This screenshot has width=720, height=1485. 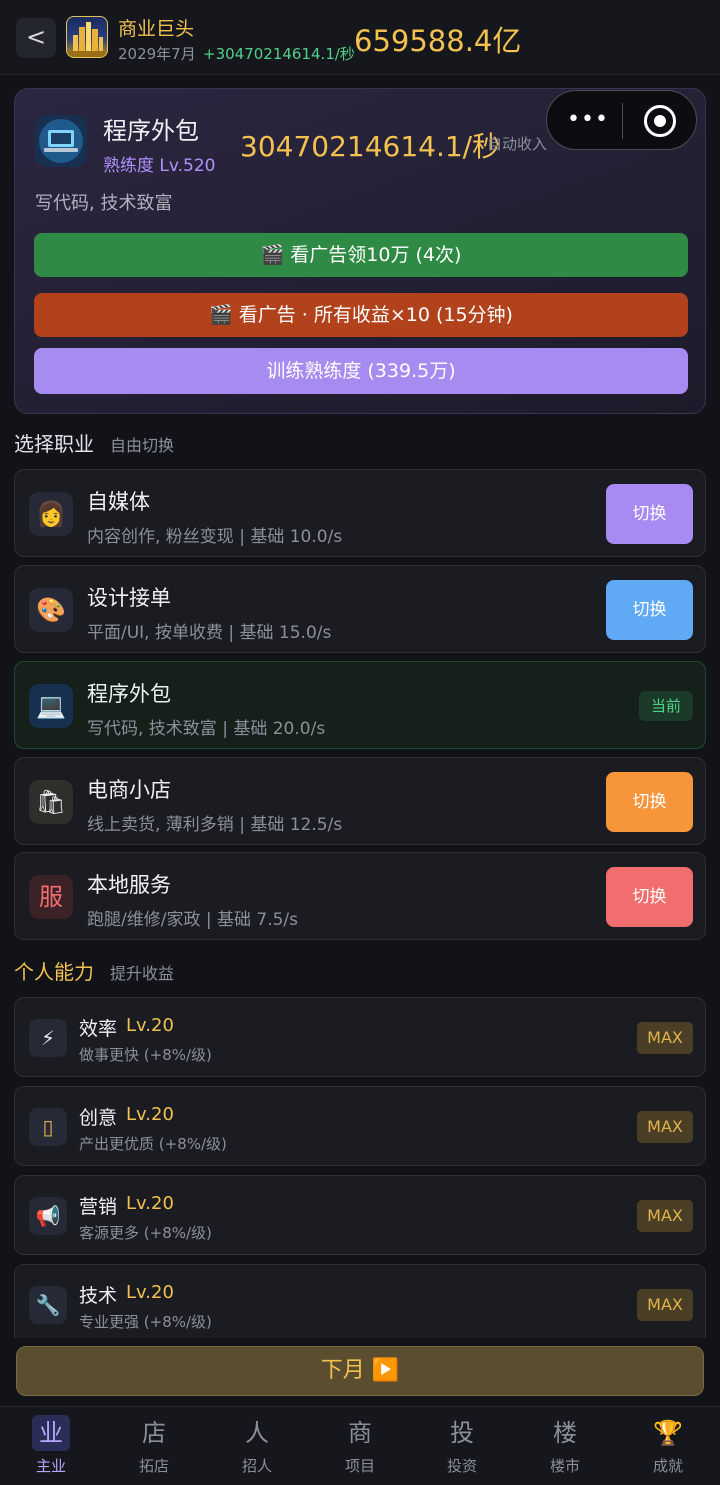 I want to click on laptop-coder-icon: 💻, so click(x=51, y=706).